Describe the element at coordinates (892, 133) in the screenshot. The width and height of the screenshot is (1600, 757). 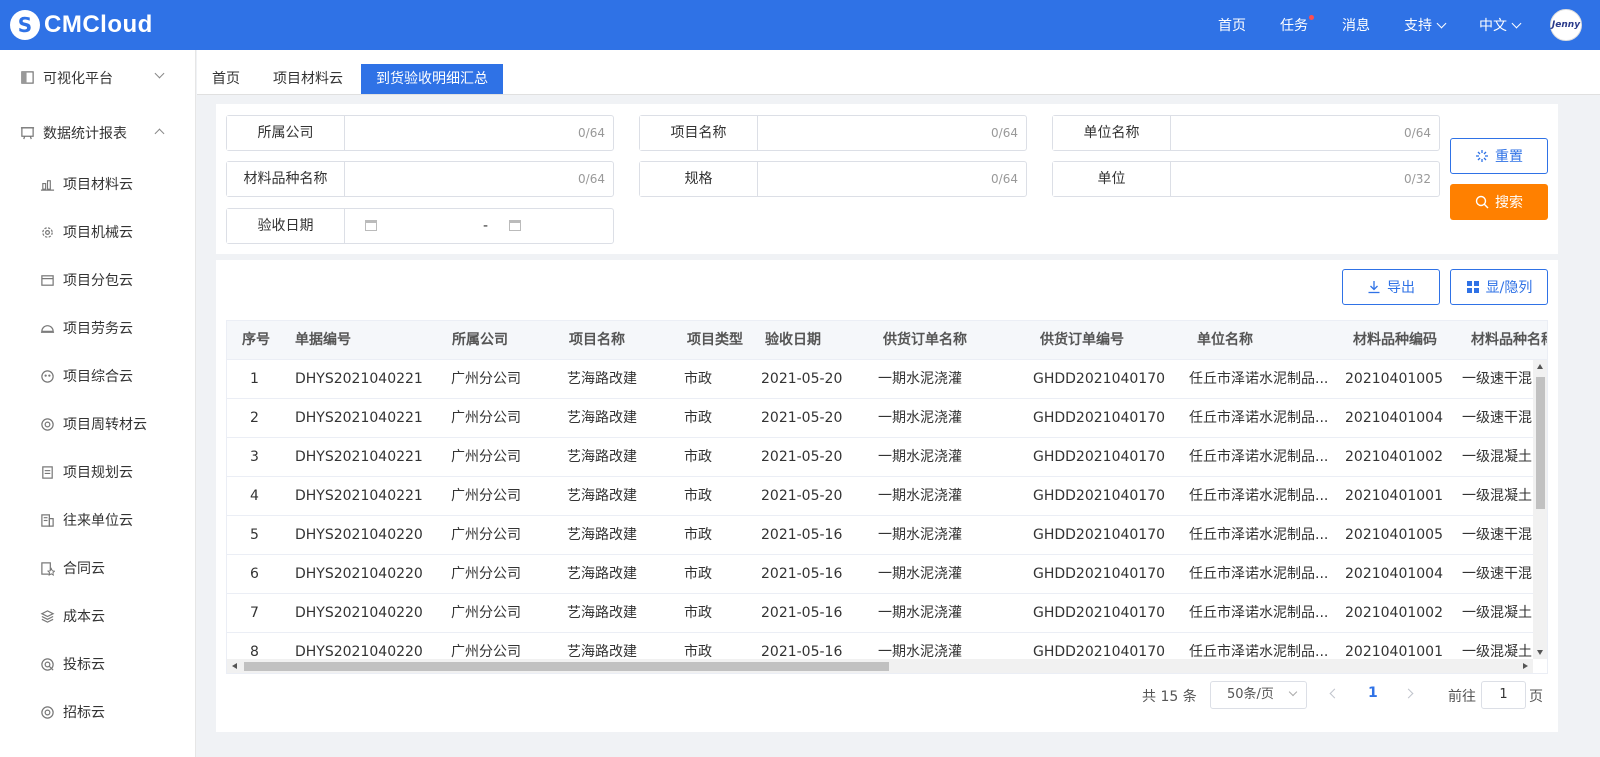
I see `project-input: 0/64` at that location.